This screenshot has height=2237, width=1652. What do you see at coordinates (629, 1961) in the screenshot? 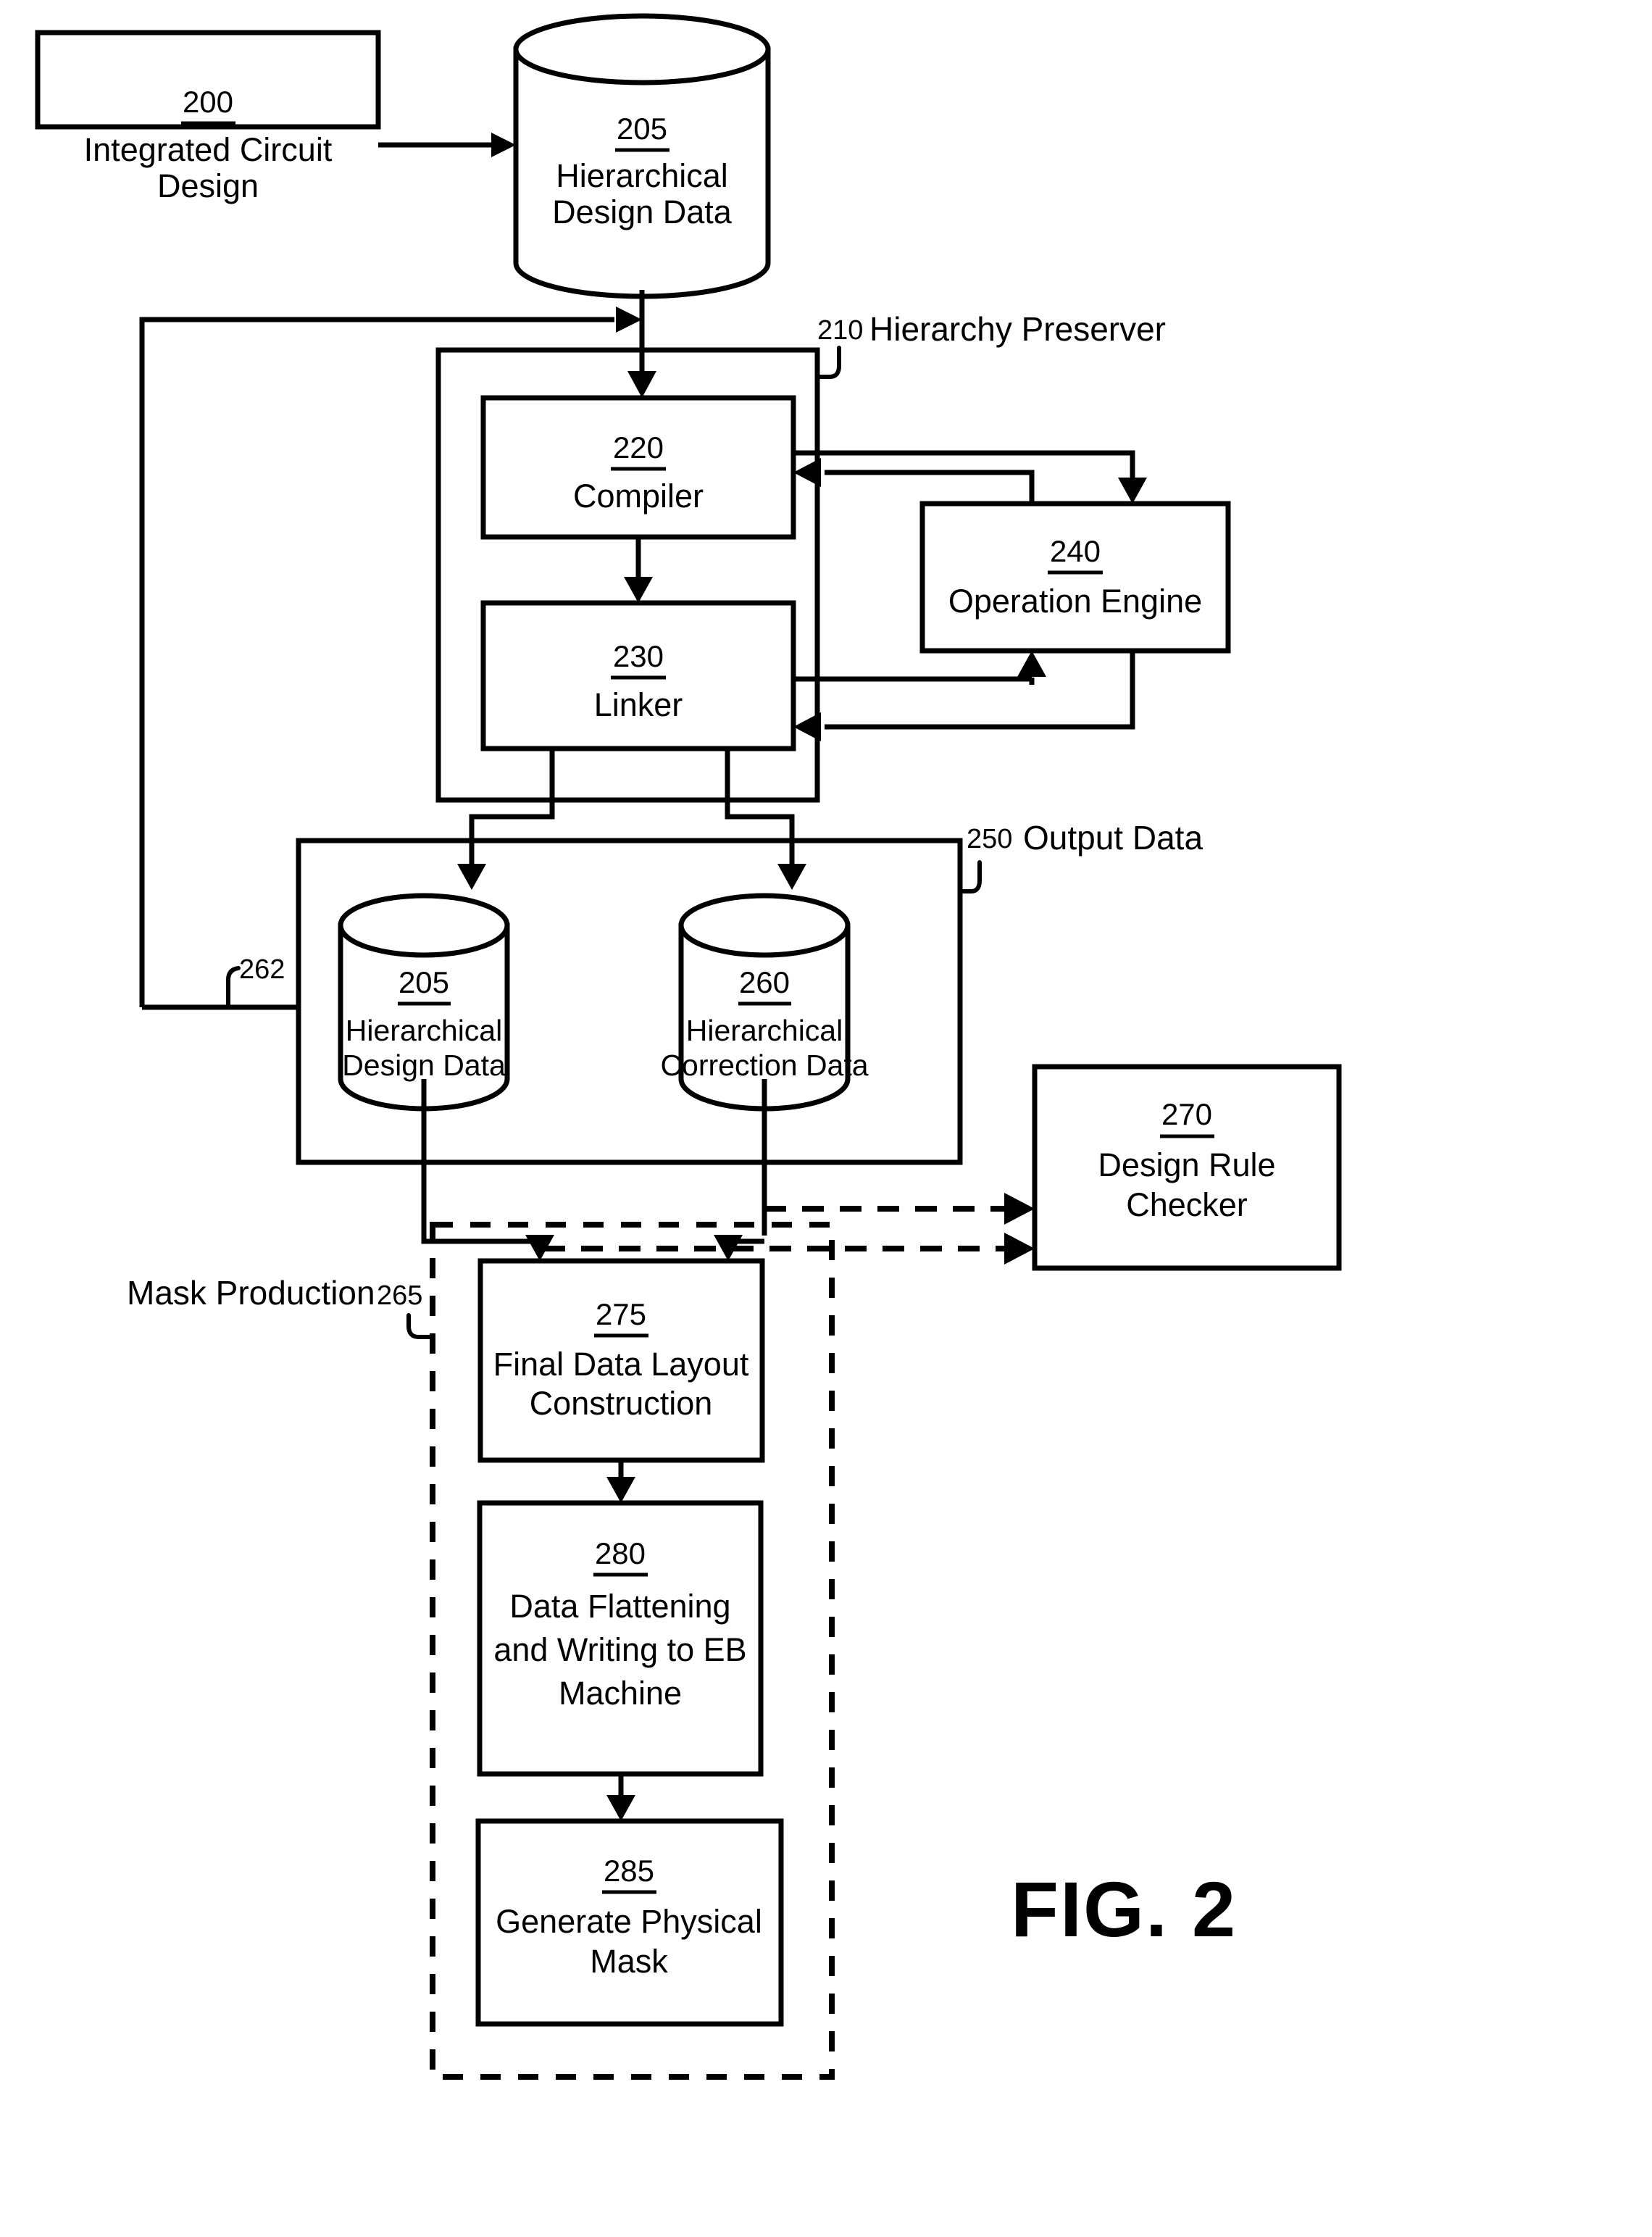
I see `generate-mask-line-2: Mask` at bounding box center [629, 1961].